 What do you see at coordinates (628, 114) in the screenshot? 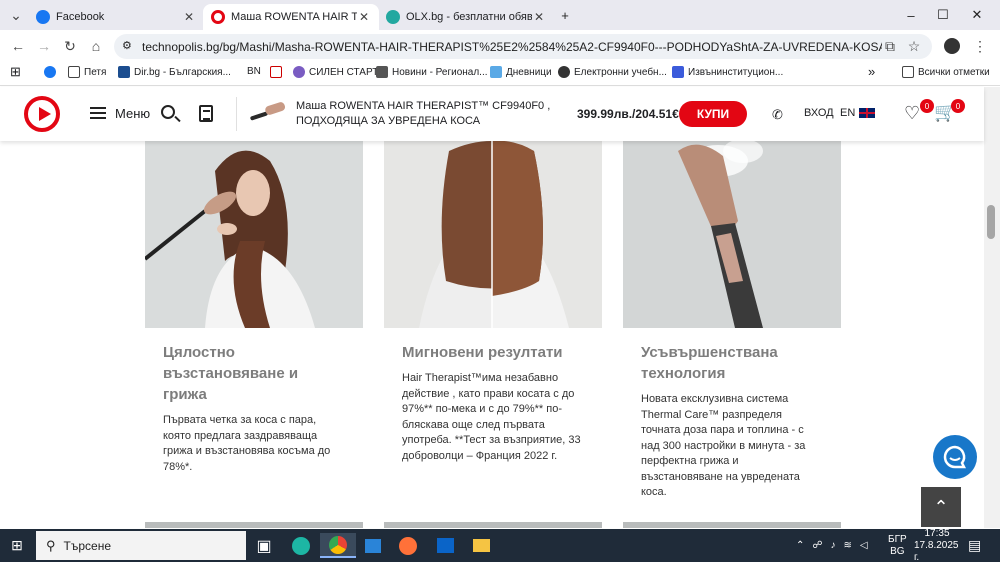
I see `product-price: 399.99лв./204.51€` at bounding box center [628, 114].